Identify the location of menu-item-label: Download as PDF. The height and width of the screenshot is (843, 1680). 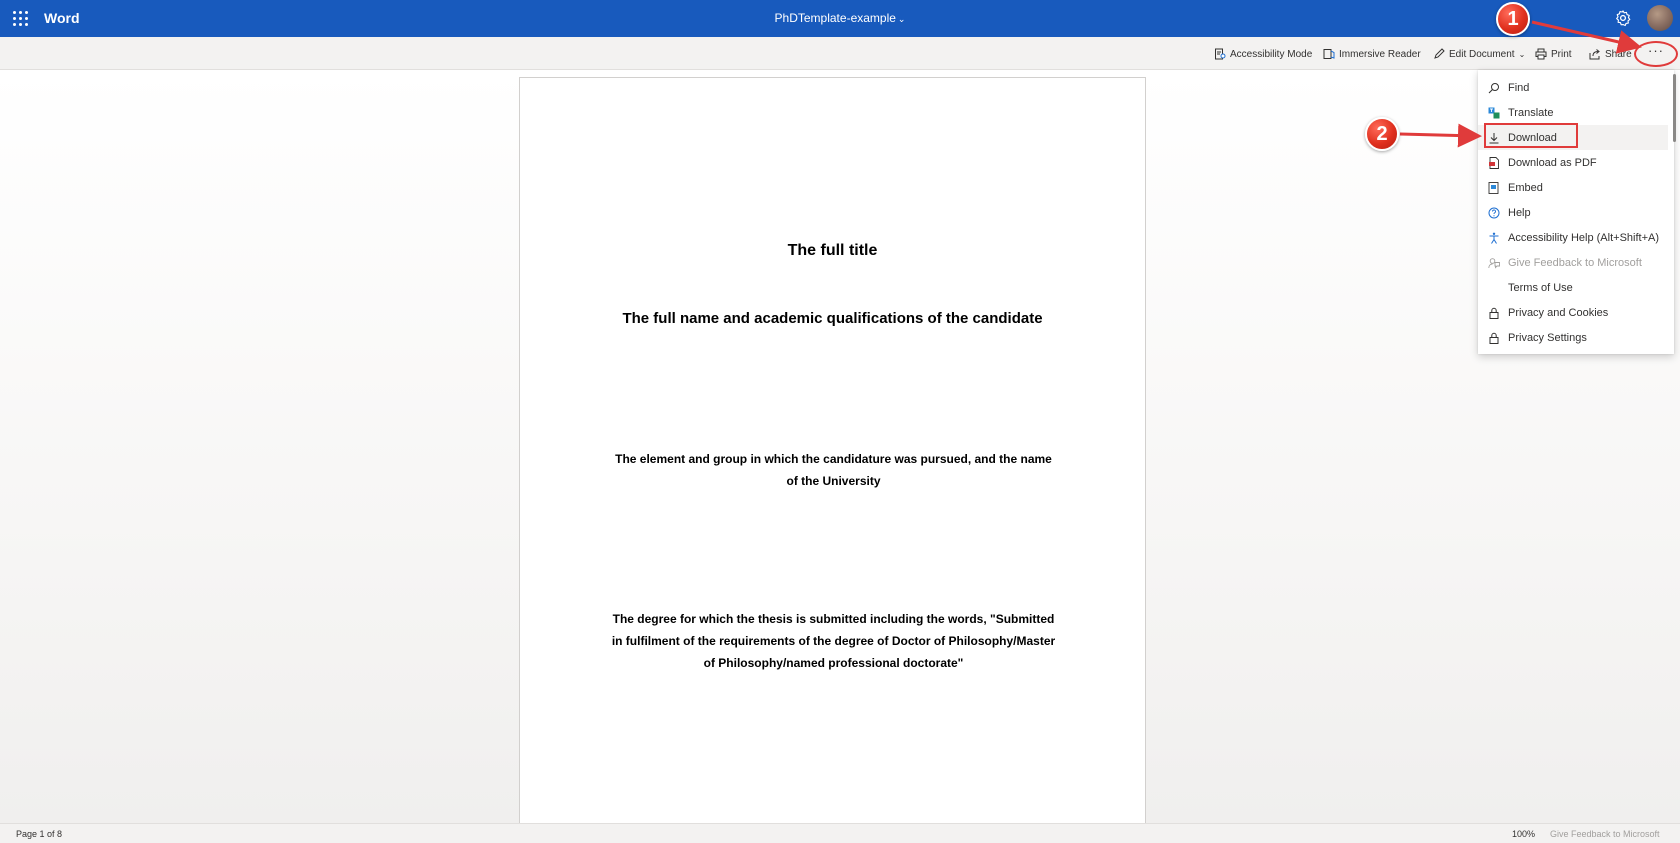
(1552, 162).